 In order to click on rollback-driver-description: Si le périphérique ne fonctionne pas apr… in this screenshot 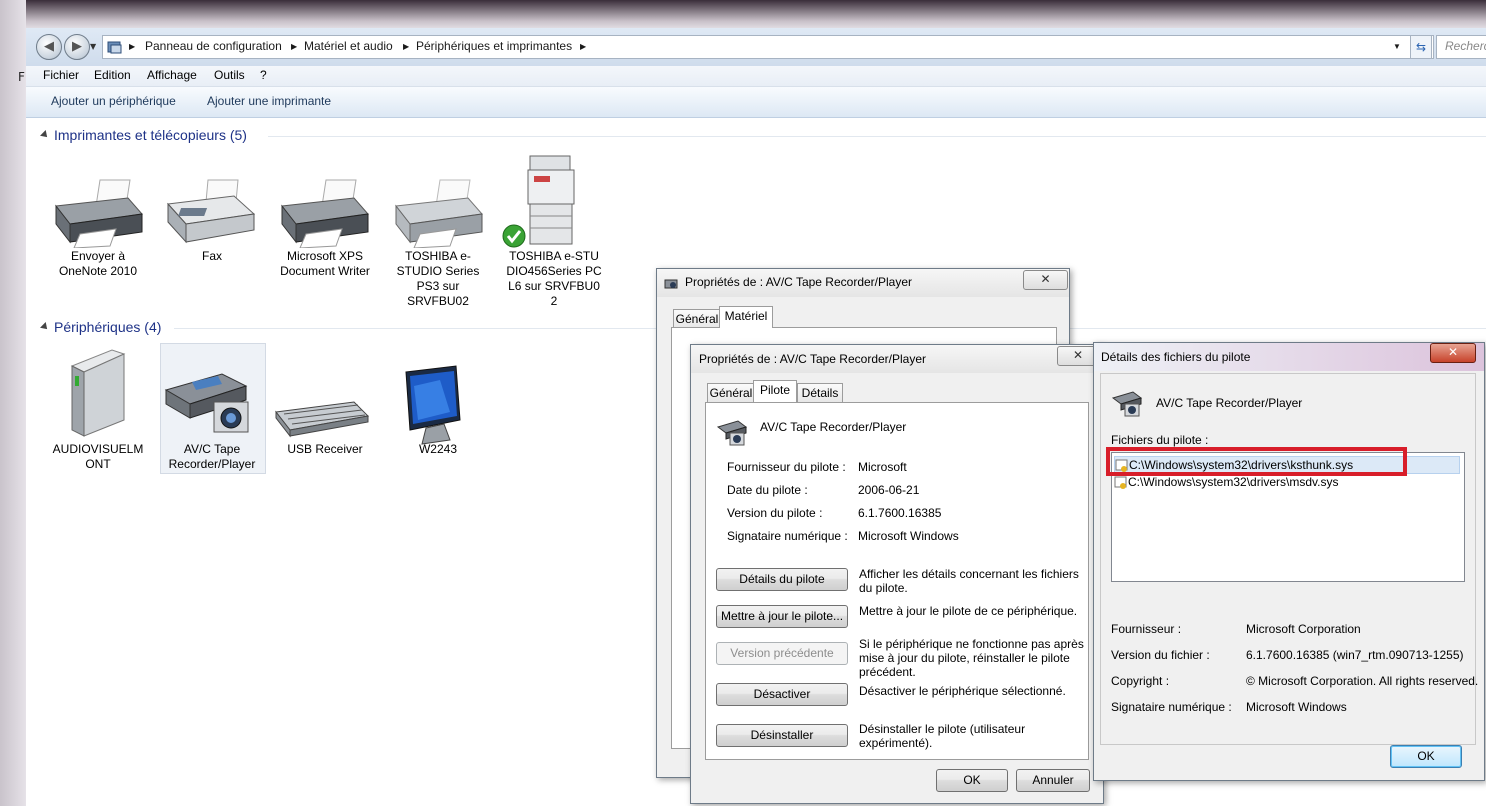, I will do `click(971, 658)`.